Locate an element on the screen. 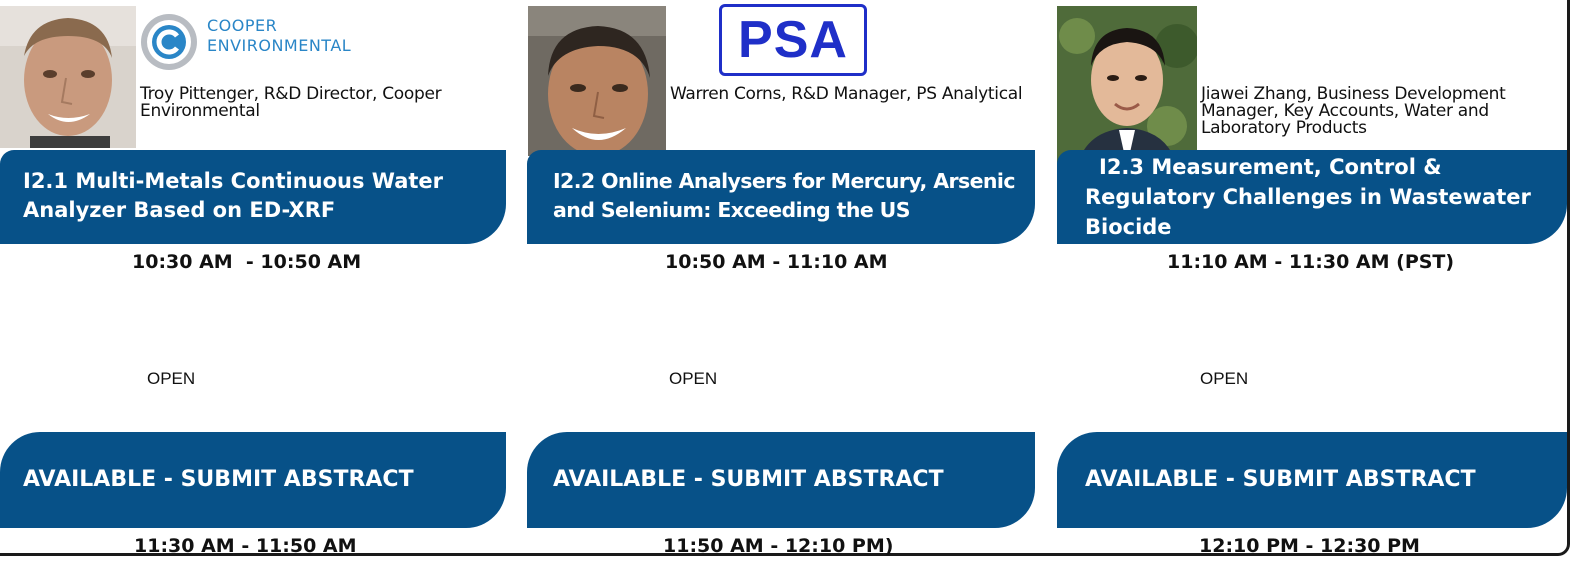 The width and height of the screenshot is (1584, 566). session-time: 10:50 AM - 11:10 AM is located at coordinates (776, 262).